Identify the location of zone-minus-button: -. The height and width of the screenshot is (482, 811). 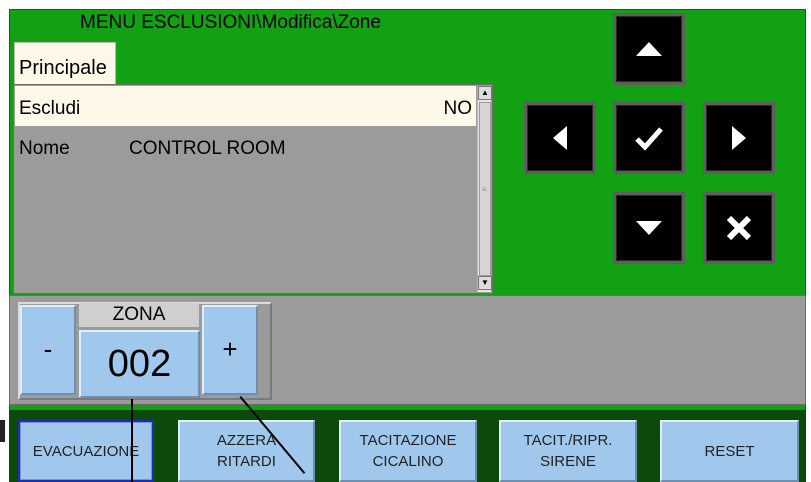
(48, 350).